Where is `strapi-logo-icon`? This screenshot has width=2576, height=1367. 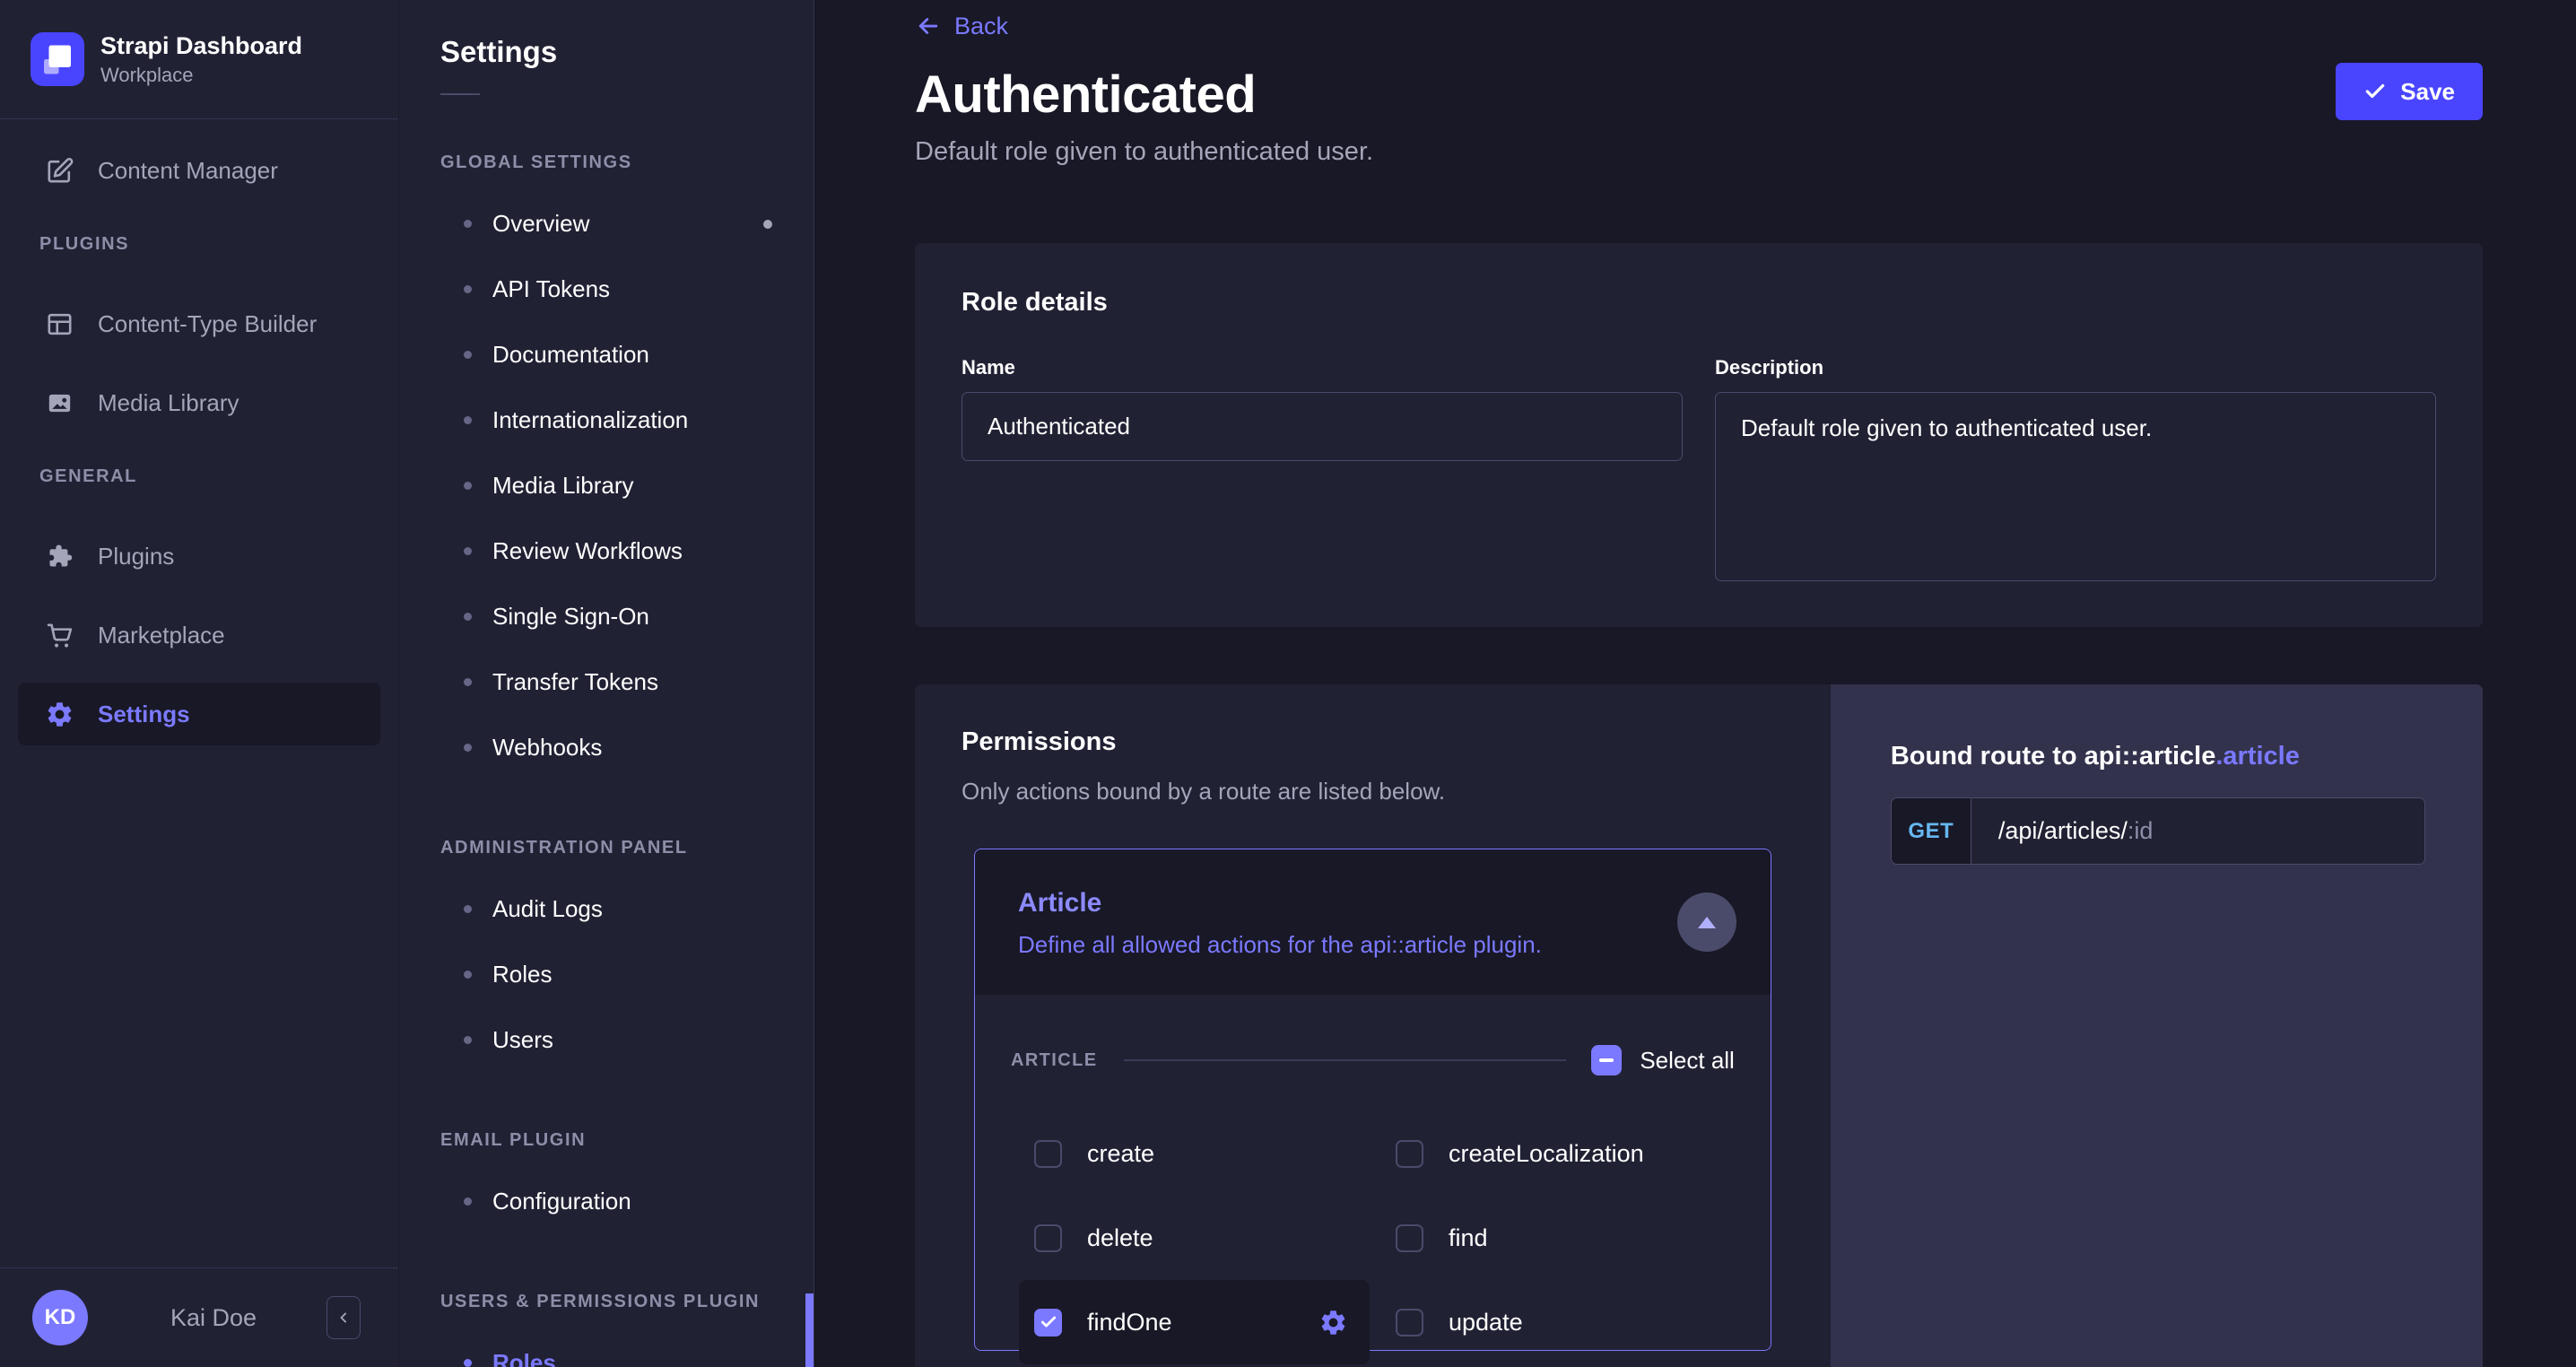
strapi-logo-icon is located at coordinates (57, 59).